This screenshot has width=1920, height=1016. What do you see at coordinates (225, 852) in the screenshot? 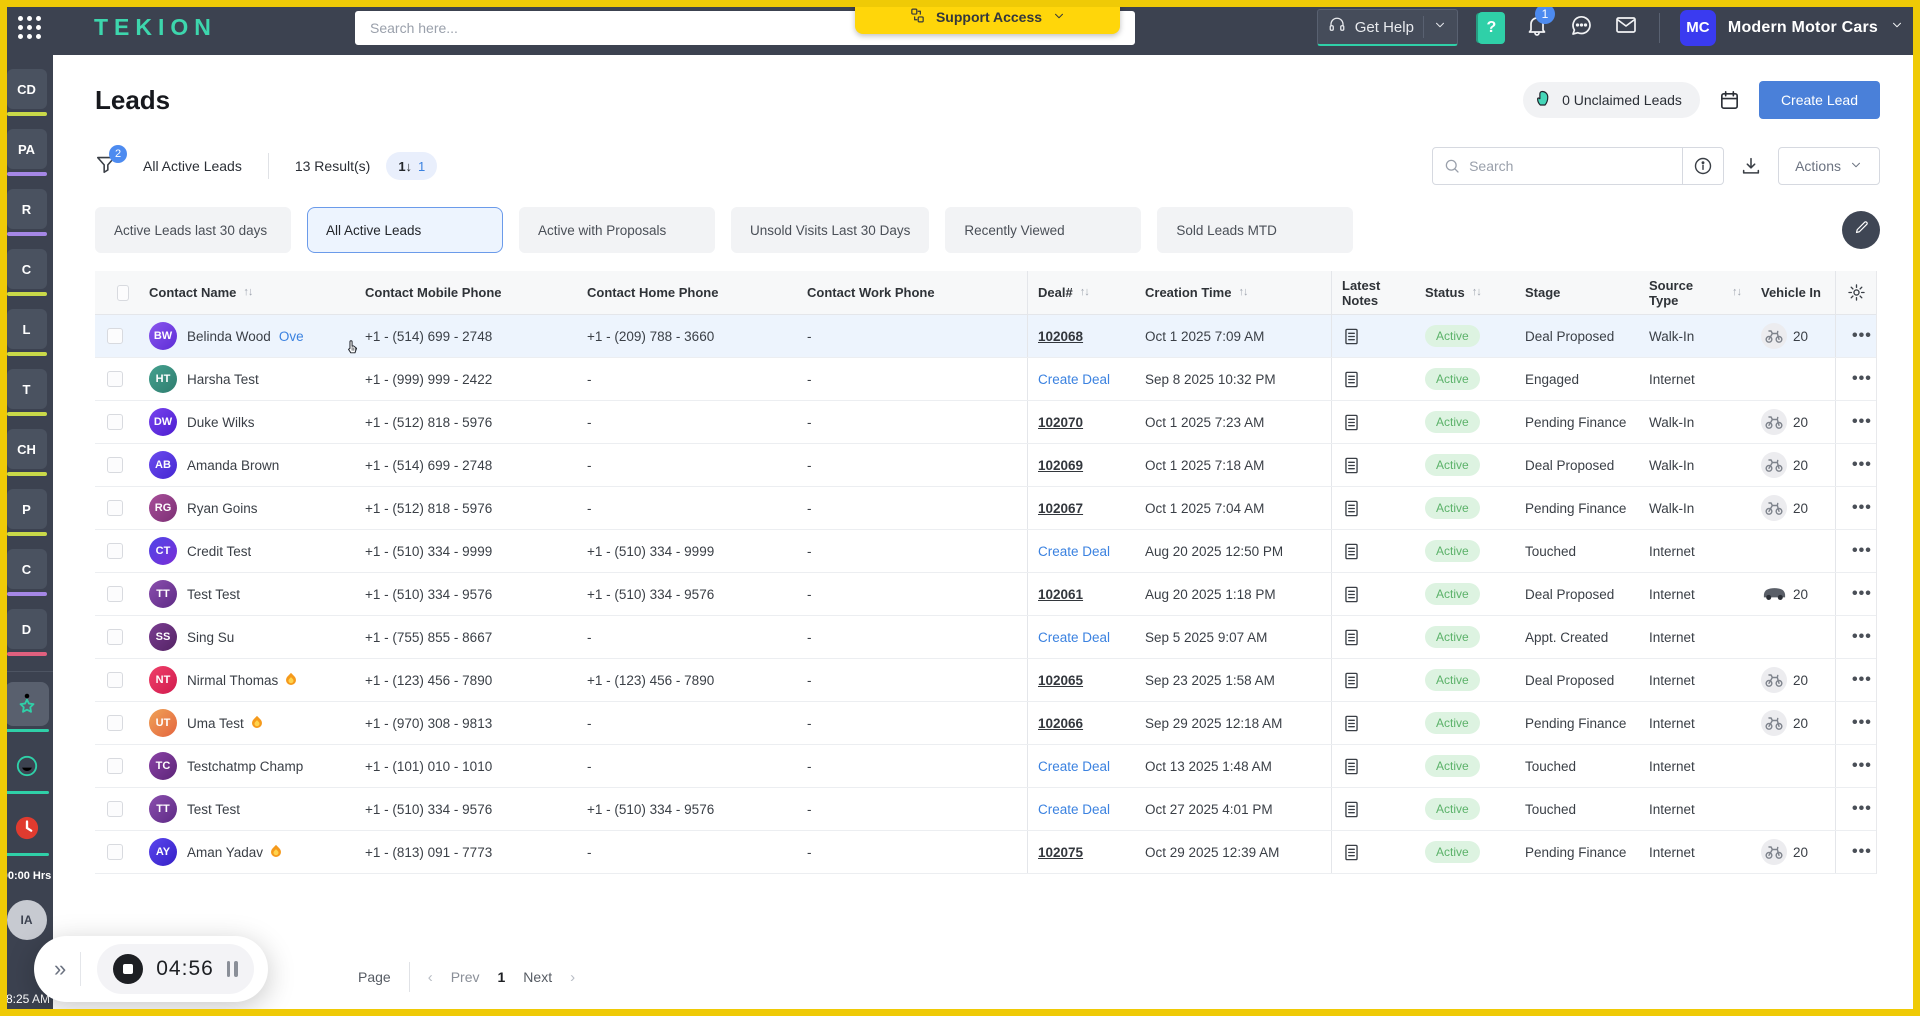
I see `contact-name: Aman Yadav` at bounding box center [225, 852].